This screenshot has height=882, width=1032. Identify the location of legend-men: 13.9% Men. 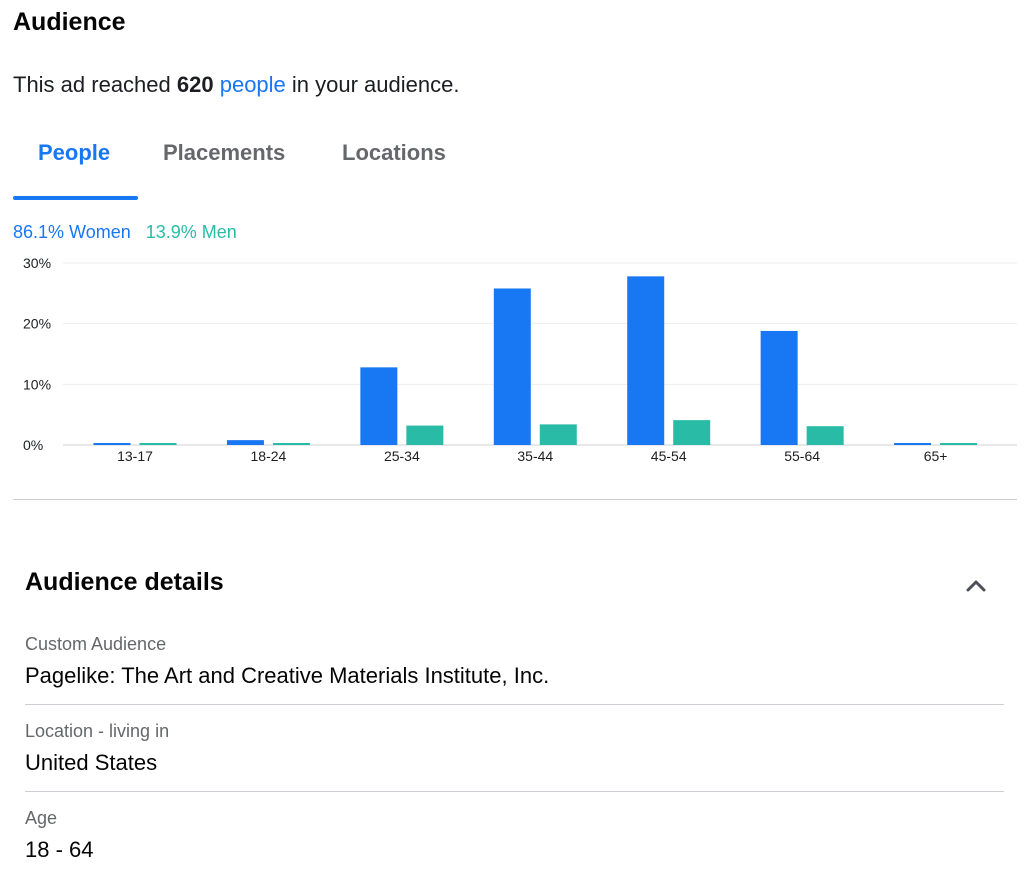
(191, 232).